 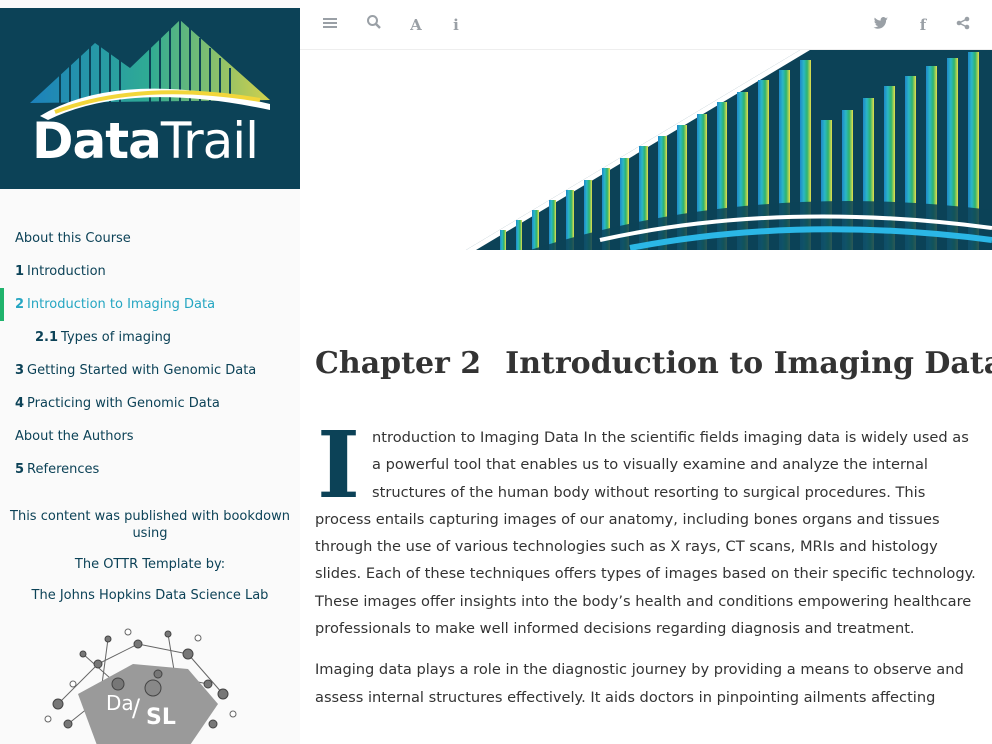 What do you see at coordinates (161, 717) in the screenshot?
I see `dasl-text-sl: SL` at bounding box center [161, 717].